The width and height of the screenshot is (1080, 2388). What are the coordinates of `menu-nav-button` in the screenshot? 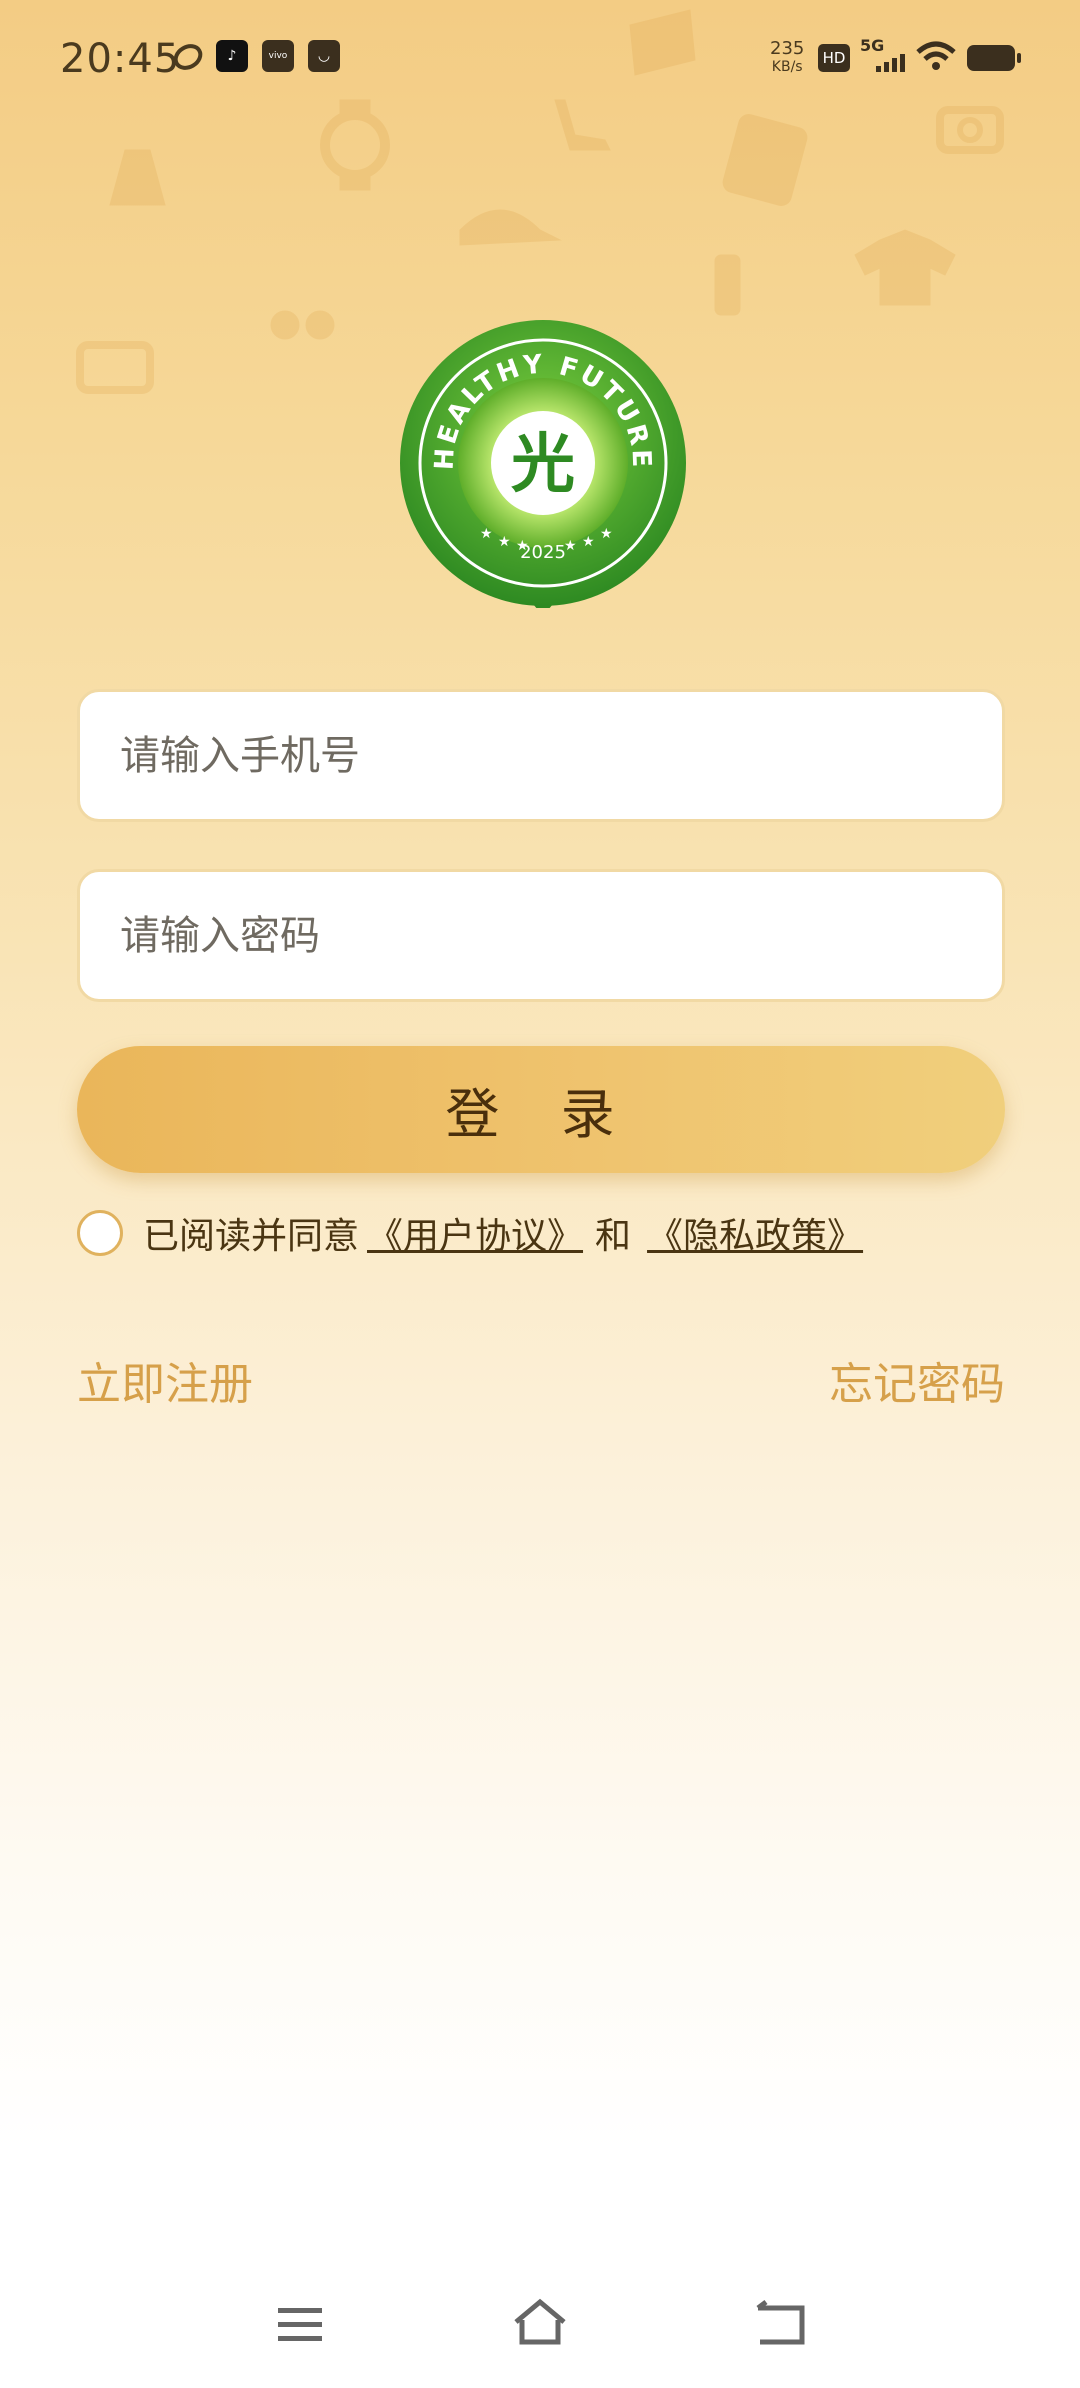 It's located at (301, 2326).